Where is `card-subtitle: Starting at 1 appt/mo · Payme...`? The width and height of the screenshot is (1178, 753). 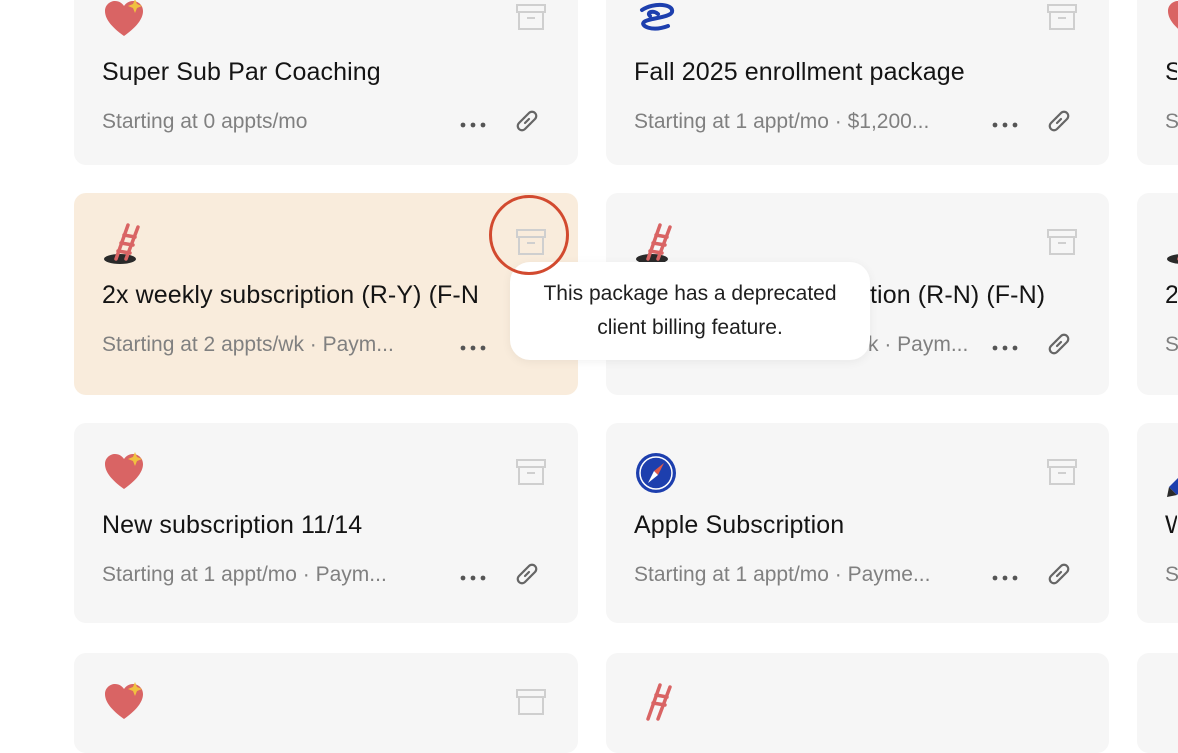
card-subtitle: Starting at 1 appt/mo · Payme... is located at coordinates (782, 574).